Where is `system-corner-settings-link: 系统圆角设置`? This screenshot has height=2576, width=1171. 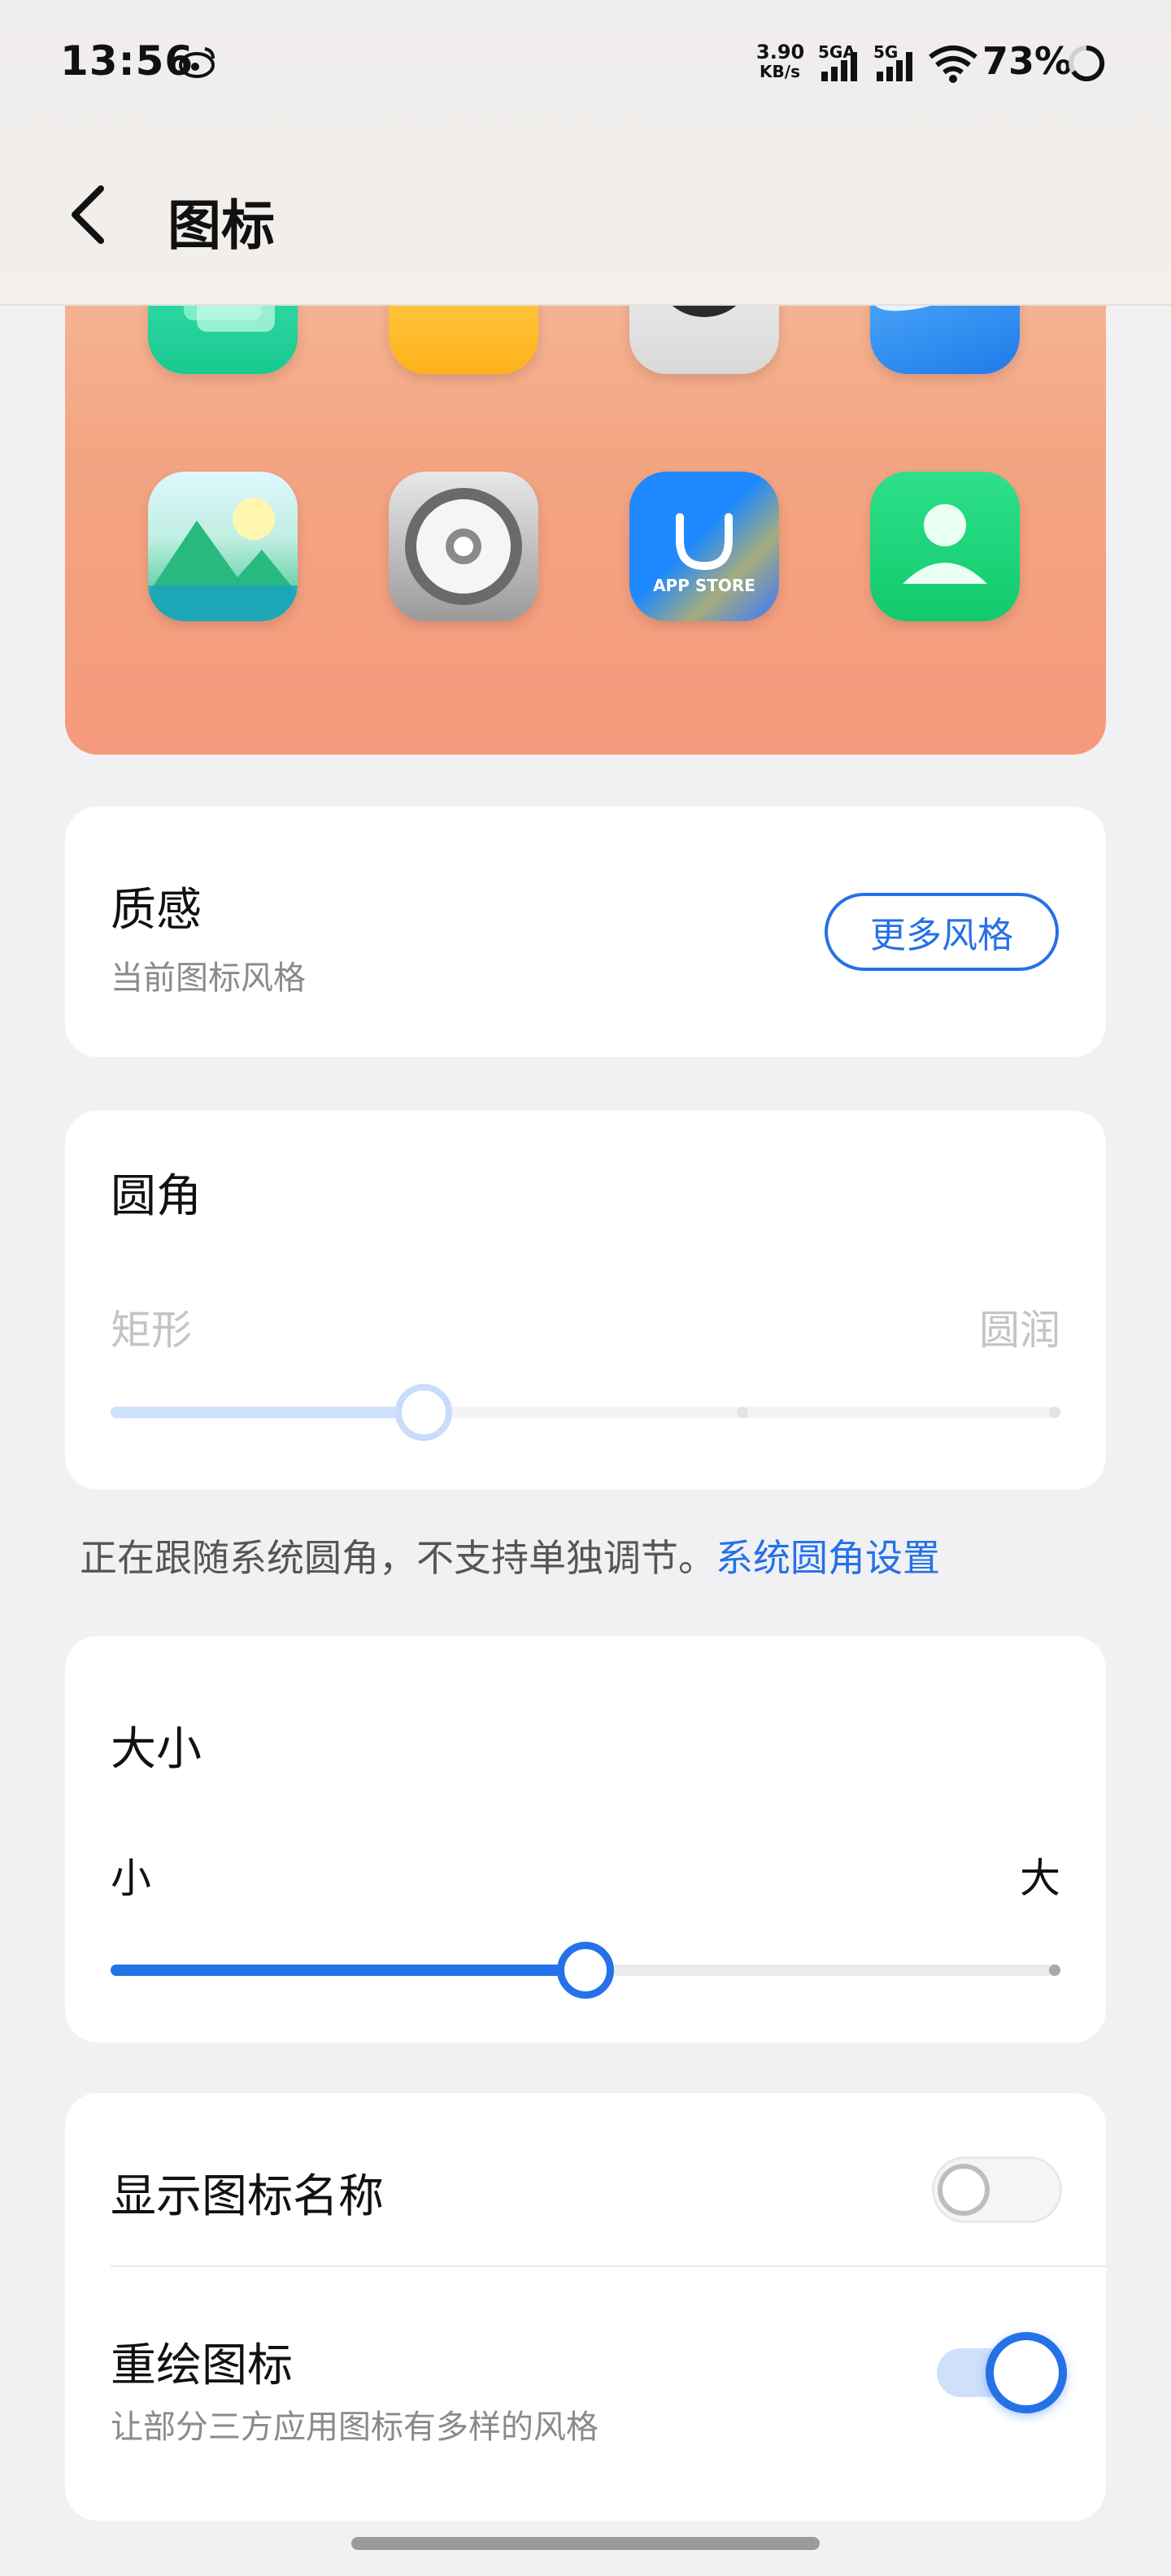
system-corner-settings-link: 系统圆角设置 is located at coordinates (828, 1558).